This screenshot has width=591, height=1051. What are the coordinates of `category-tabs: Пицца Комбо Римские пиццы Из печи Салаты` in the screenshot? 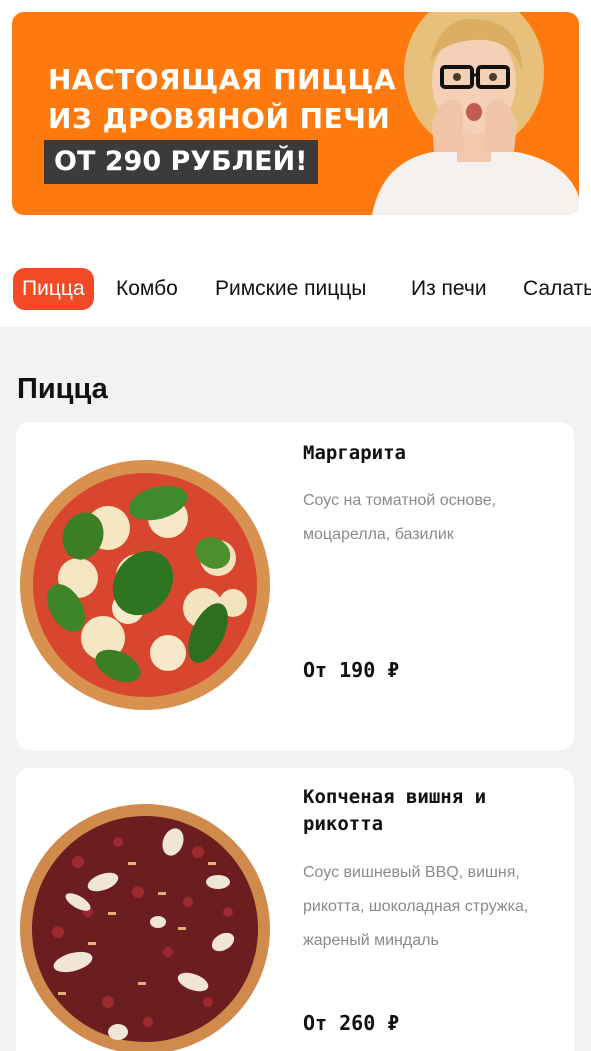 It's located at (295, 290).